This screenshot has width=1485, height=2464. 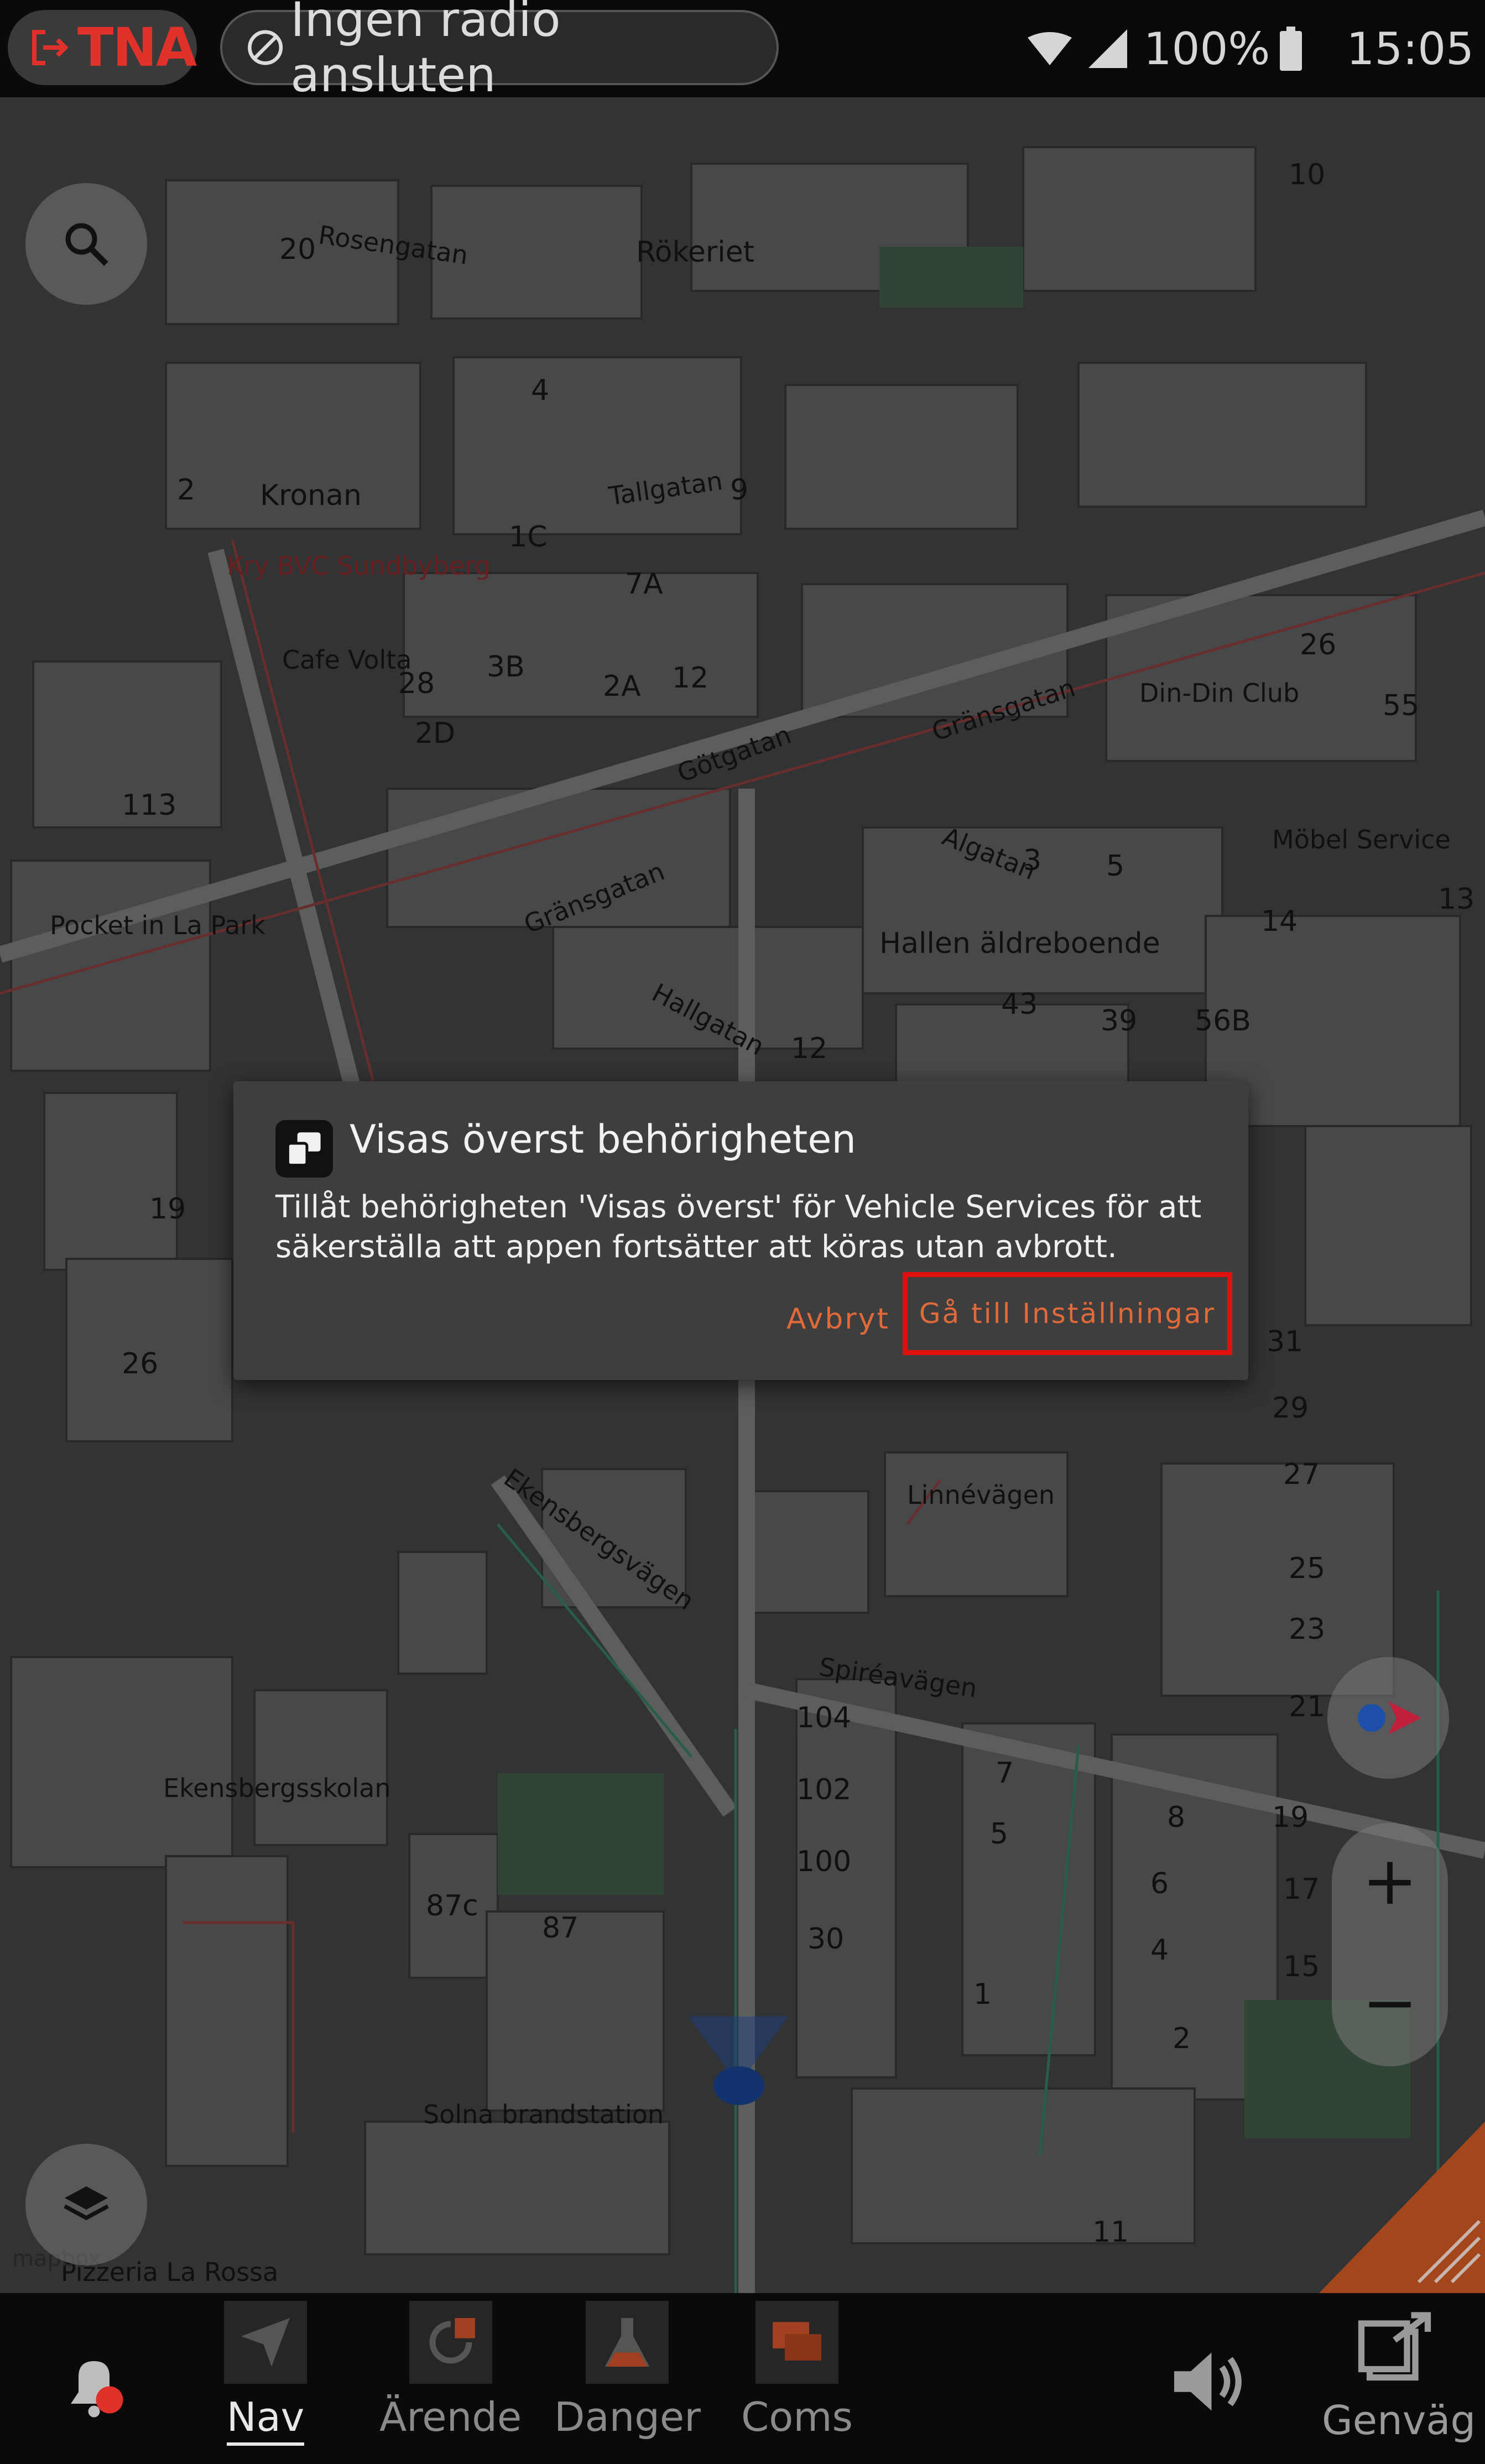 I want to click on tab-label: Nav, so click(x=265, y=2420).